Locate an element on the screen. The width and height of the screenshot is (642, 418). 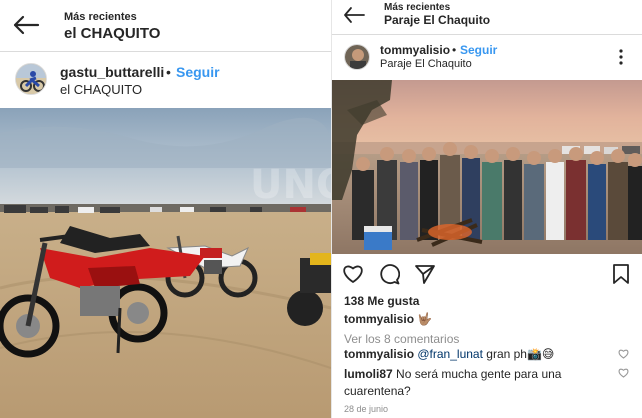
view-all-comments-link: Ver los 8 comentarios is located at coordinates (401, 339).